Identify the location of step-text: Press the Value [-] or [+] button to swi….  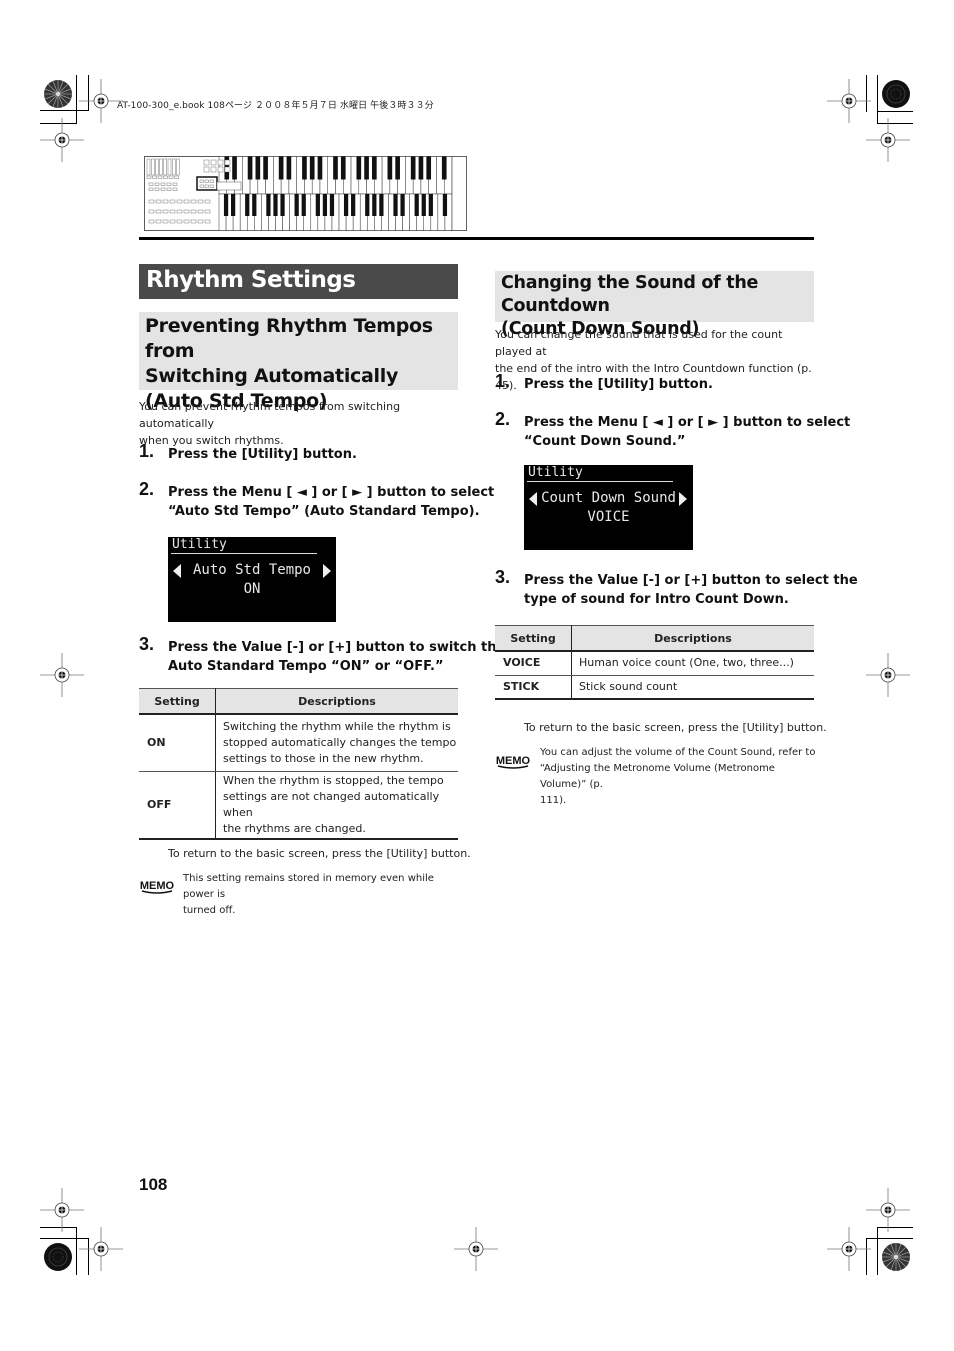
(337, 647).